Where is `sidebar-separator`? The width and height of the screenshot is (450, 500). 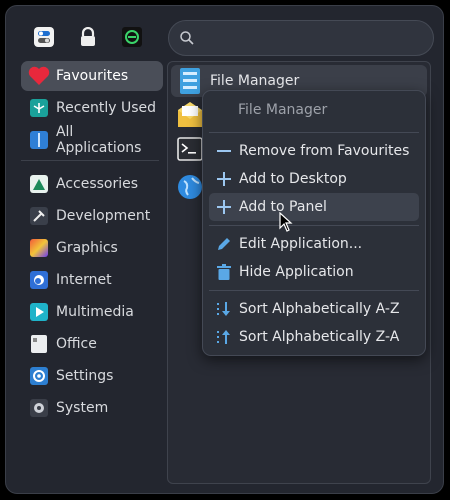 sidebar-separator is located at coordinates (90, 160).